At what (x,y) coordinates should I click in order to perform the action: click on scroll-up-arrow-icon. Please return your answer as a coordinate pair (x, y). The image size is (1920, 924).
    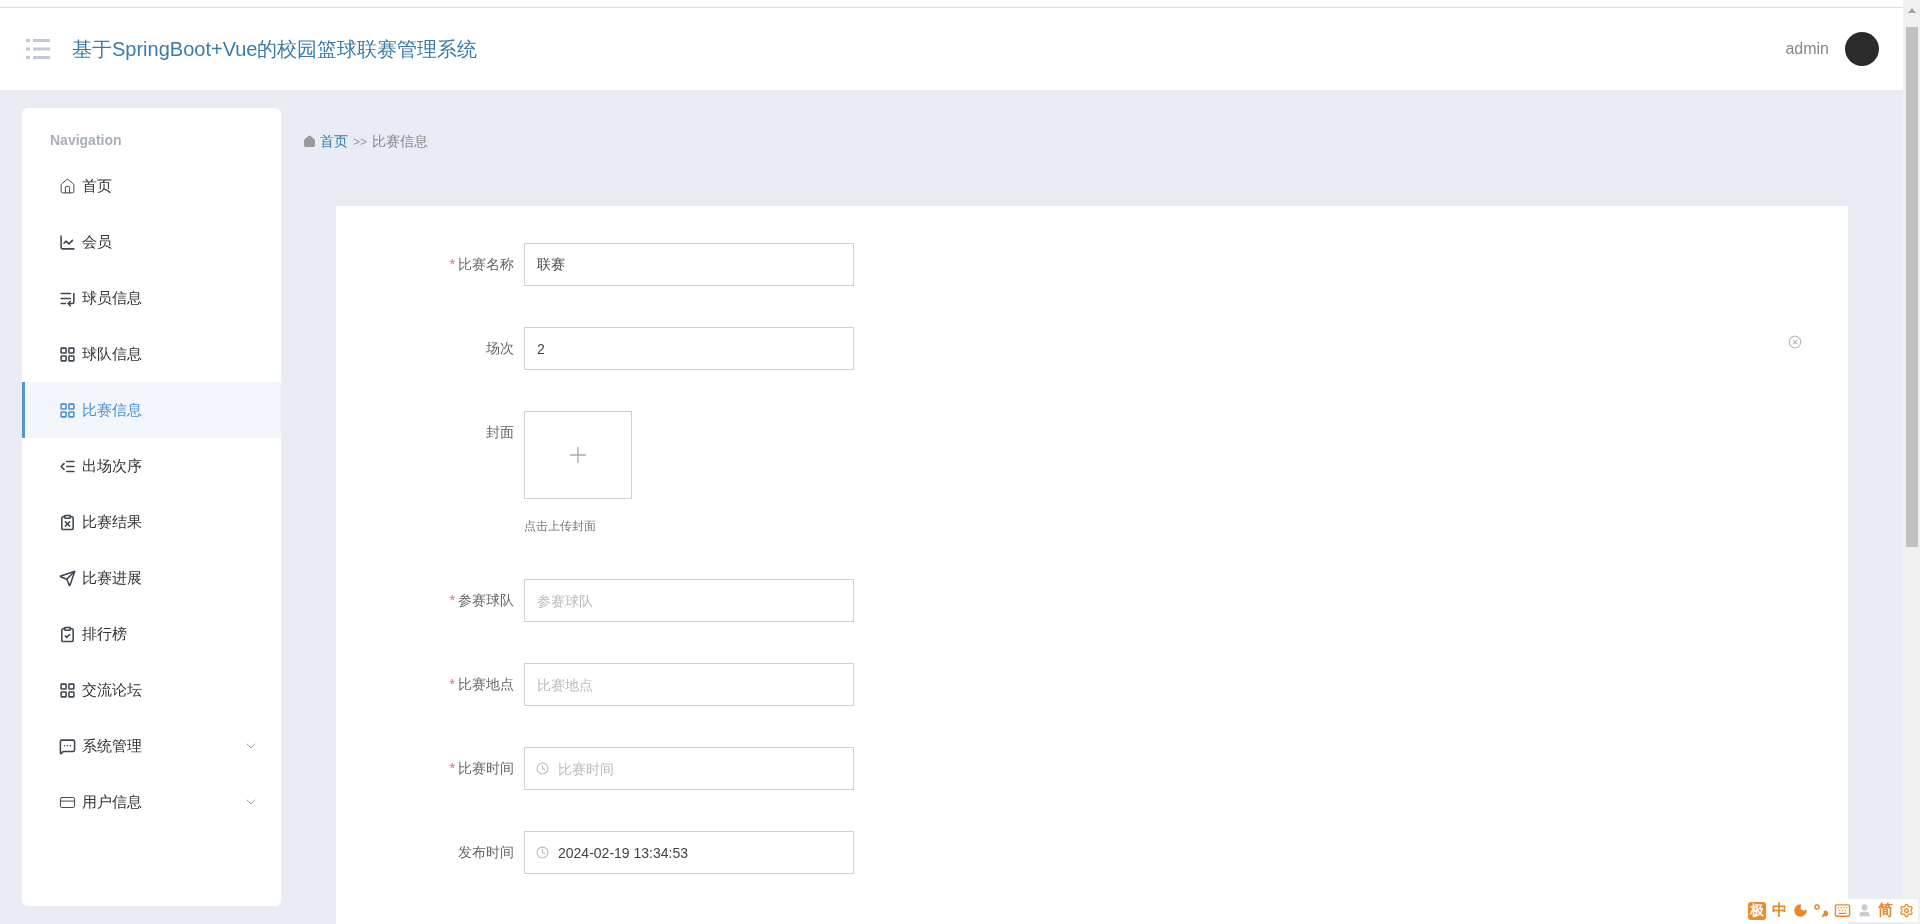
    Looking at the image, I should click on (1911, 10).